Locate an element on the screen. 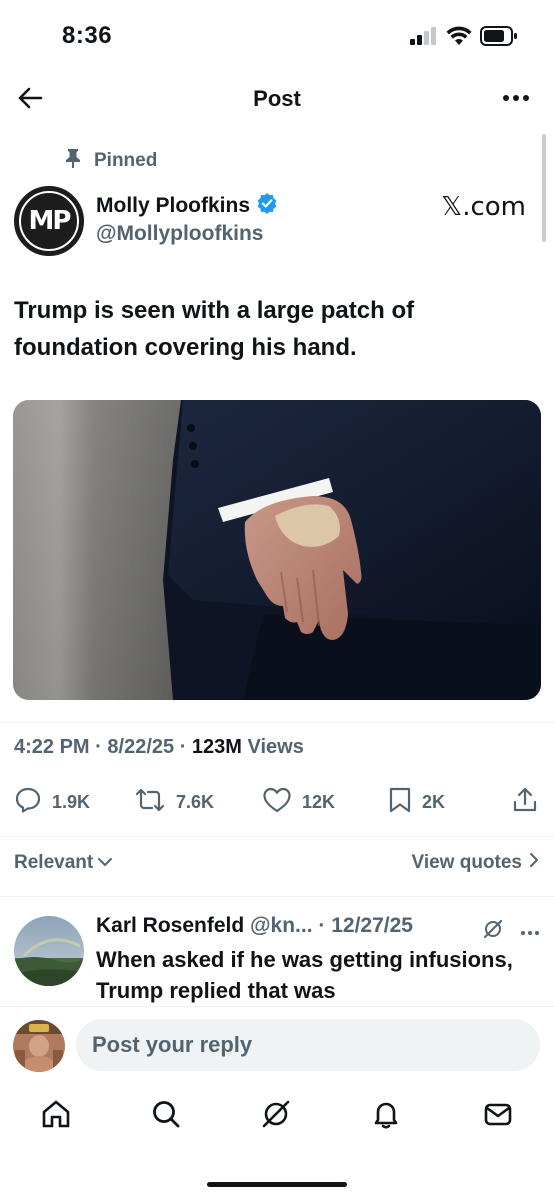 Image resolution: width=554 pixels, height=1199 pixels. notifications-icon is located at coordinates (386, 1116).